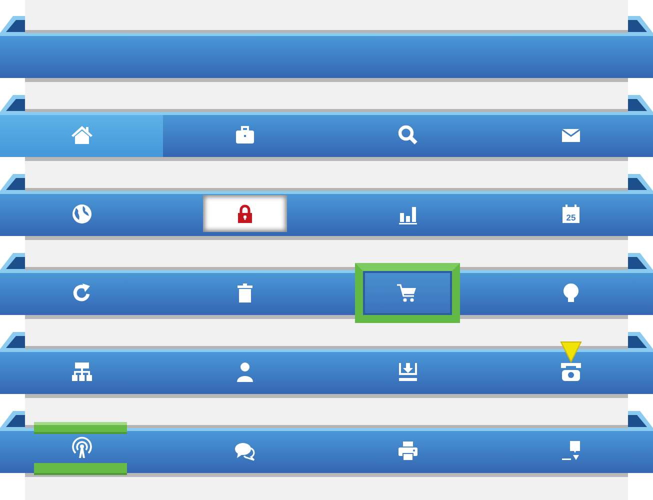 This screenshot has width=653, height=500. Describe the element at coordinates (82, 214) in the screenshot. I see `globe-icon` at that location.